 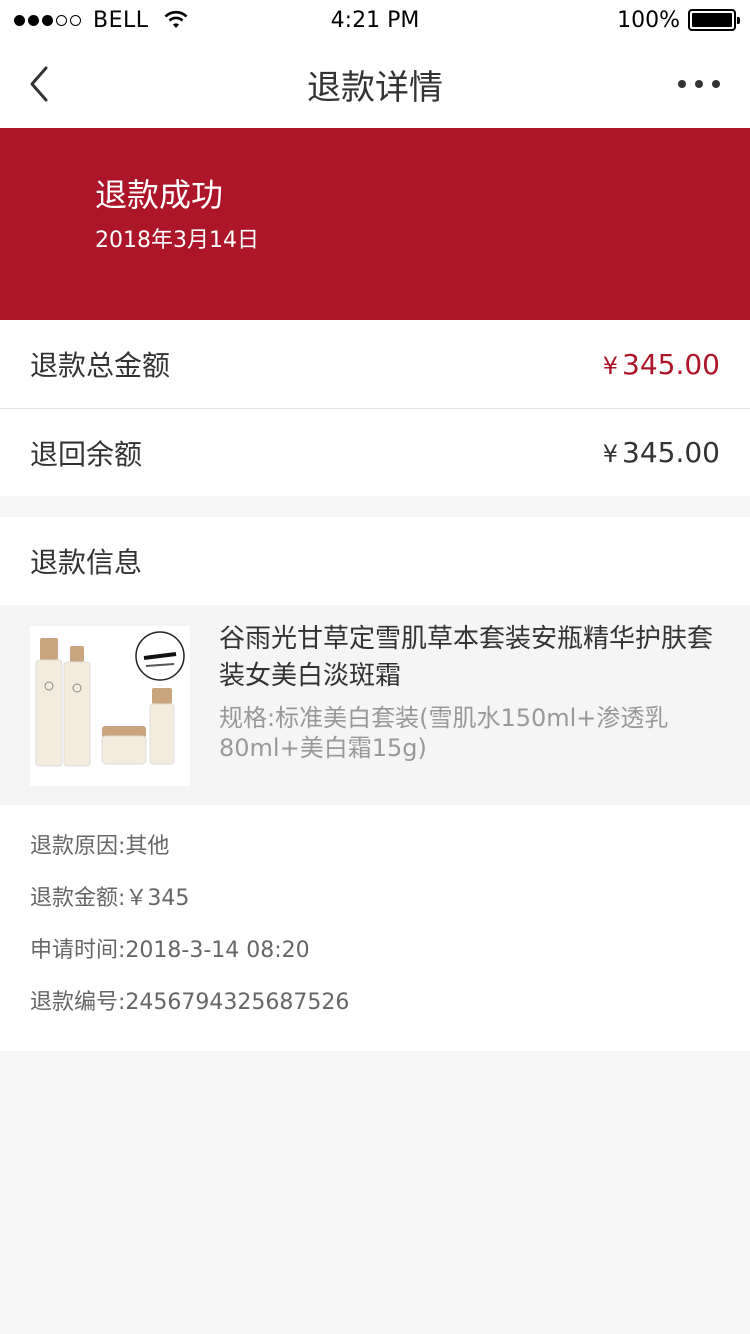 I want to click on refund-reason: 退款原因:其他, so click(x=100, y=846).